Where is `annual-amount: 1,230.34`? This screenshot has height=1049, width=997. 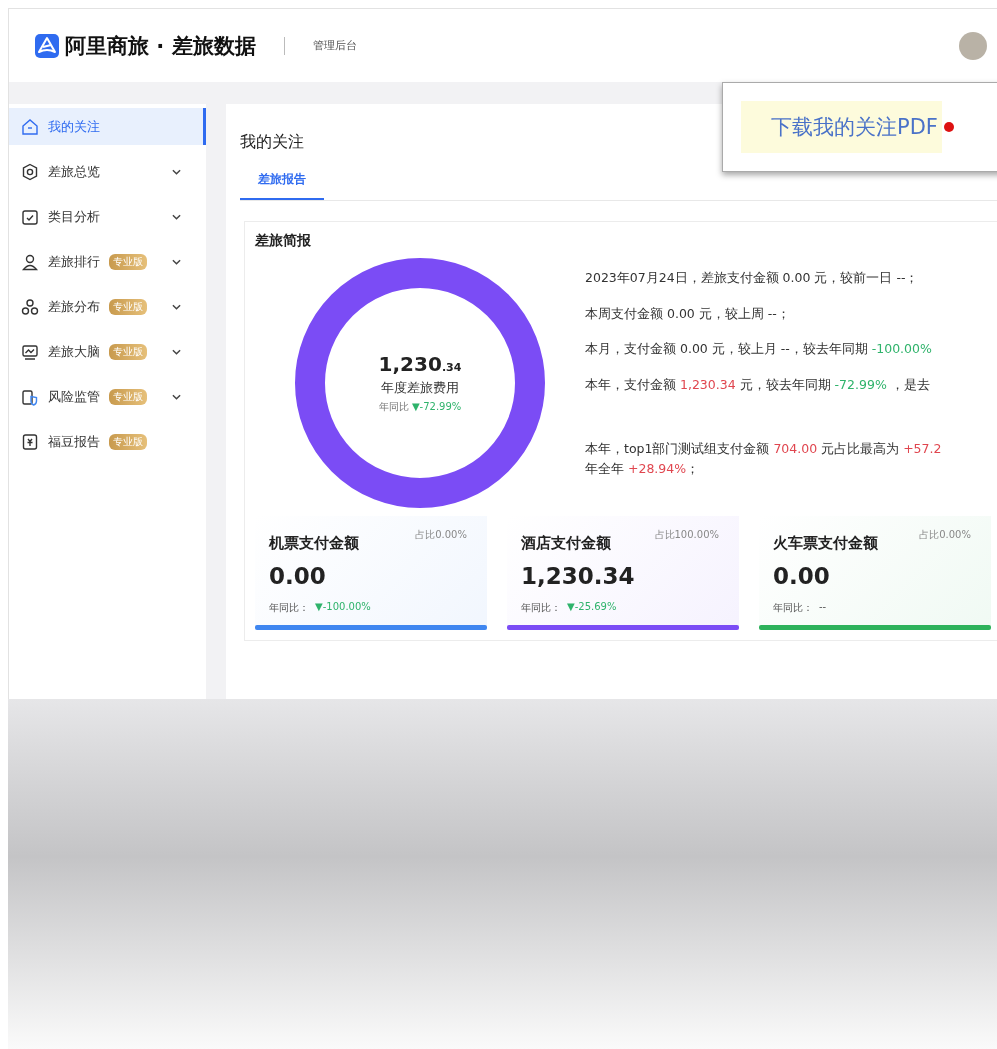
annual-amount: 1,230.34 is located at coordinates (420, 364).